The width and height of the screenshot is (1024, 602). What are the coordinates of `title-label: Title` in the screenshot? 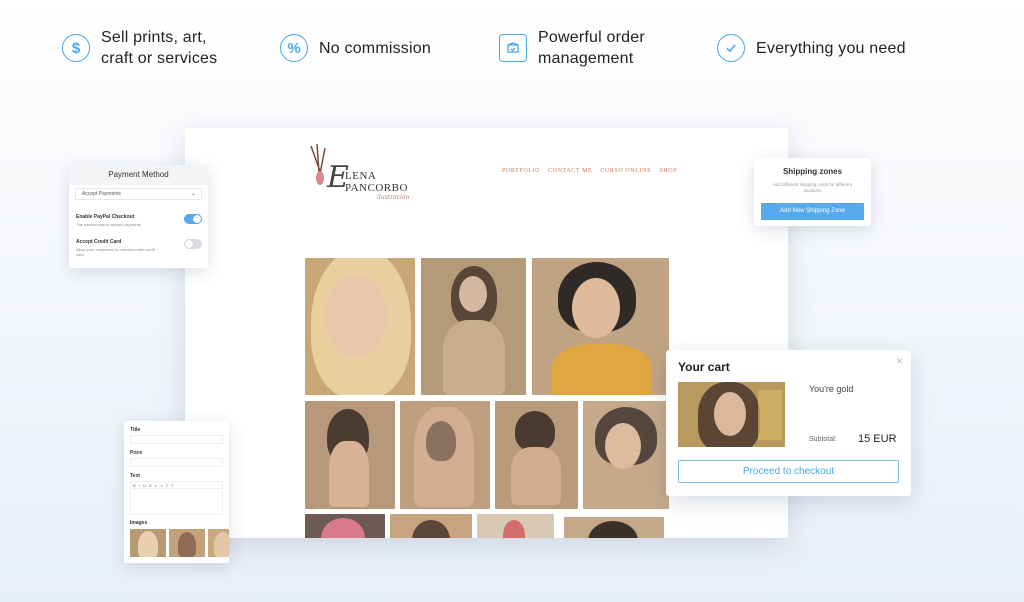 It's located at (135, 430).